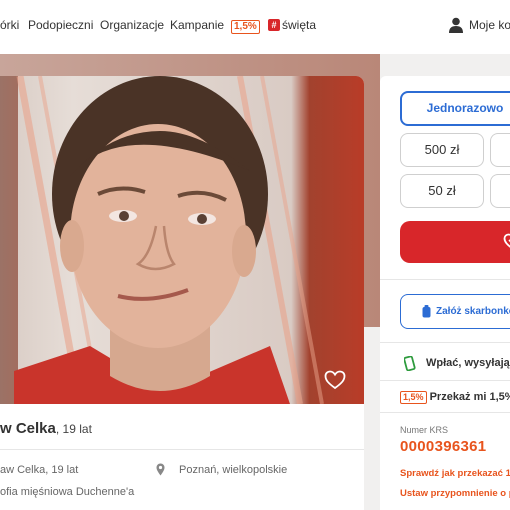 This screenshot has height=510, width=510. What do you see at coordinates (506, 240) in the screenshot?
I see `donate-heart-icon` at bounding box center [506, 240].